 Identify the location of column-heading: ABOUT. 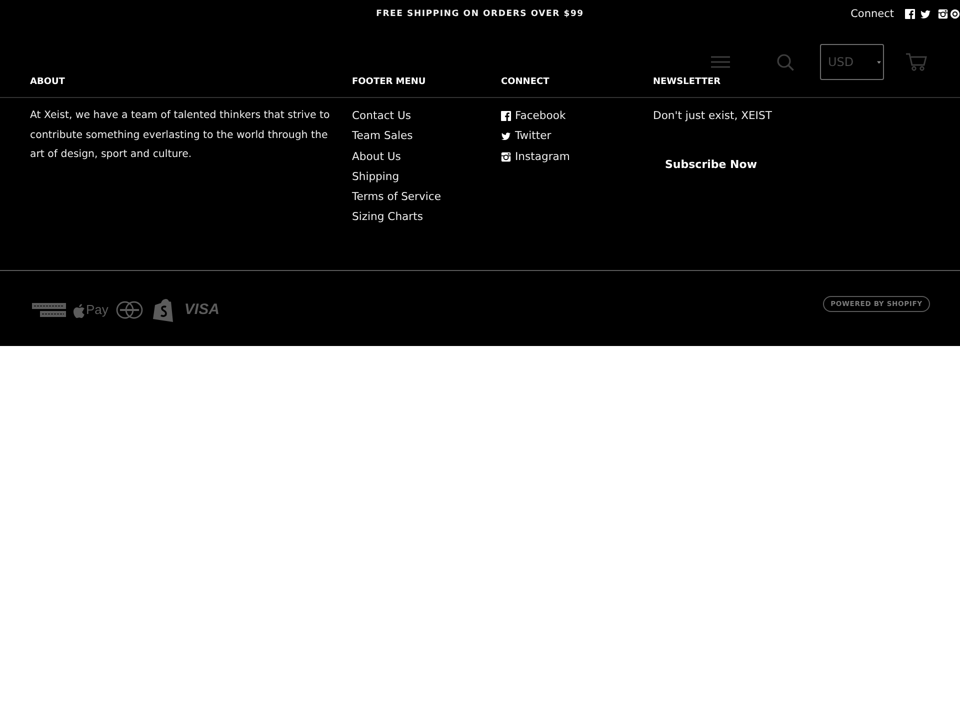
(47, 82).